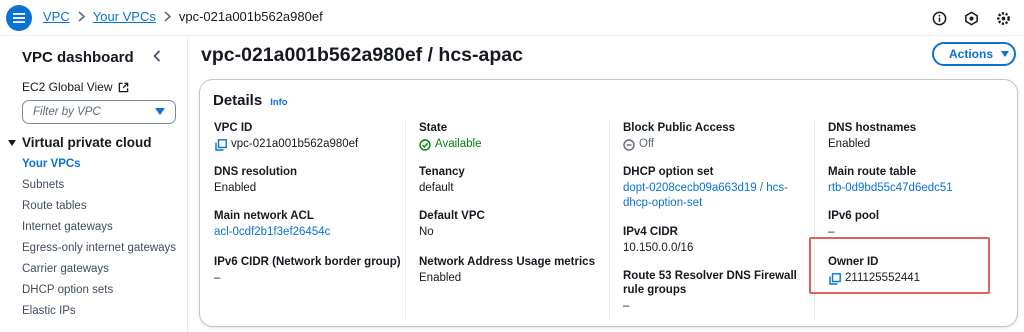 The image size is (1024, 332). What do you see at coordinates (67, 87) in the screenshot?
I see `ec2-global-view-label: EC2 Global View` at bounding box center [67, 87].